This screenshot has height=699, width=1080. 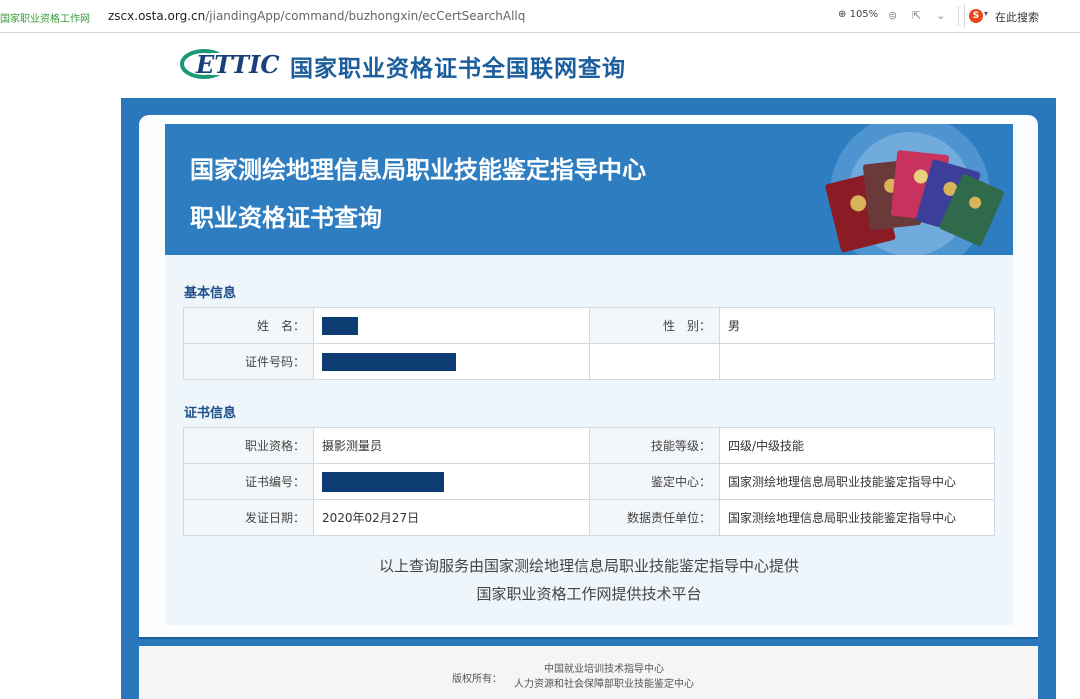 I want to click on copyright-org-1: 中国就业培训技术指导中心, so click(x=604, y=669).